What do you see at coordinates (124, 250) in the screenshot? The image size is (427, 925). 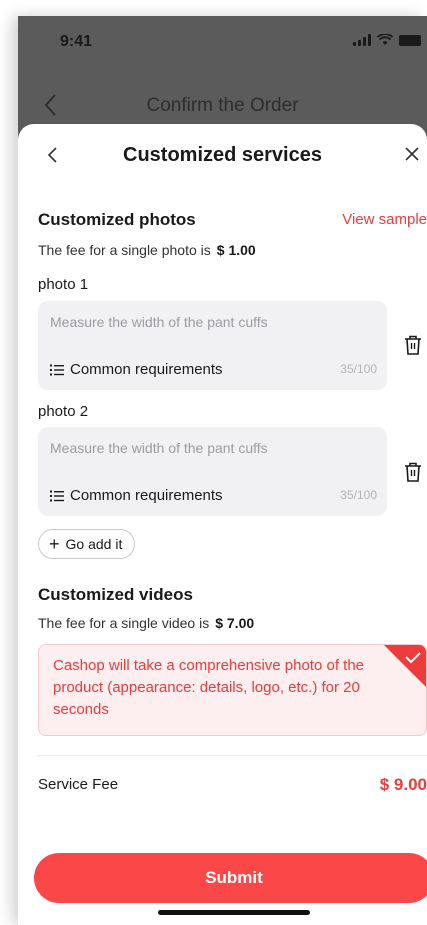 I see `photo-fee-text: The fee for a single photo is` at bounding box center [124, 250].